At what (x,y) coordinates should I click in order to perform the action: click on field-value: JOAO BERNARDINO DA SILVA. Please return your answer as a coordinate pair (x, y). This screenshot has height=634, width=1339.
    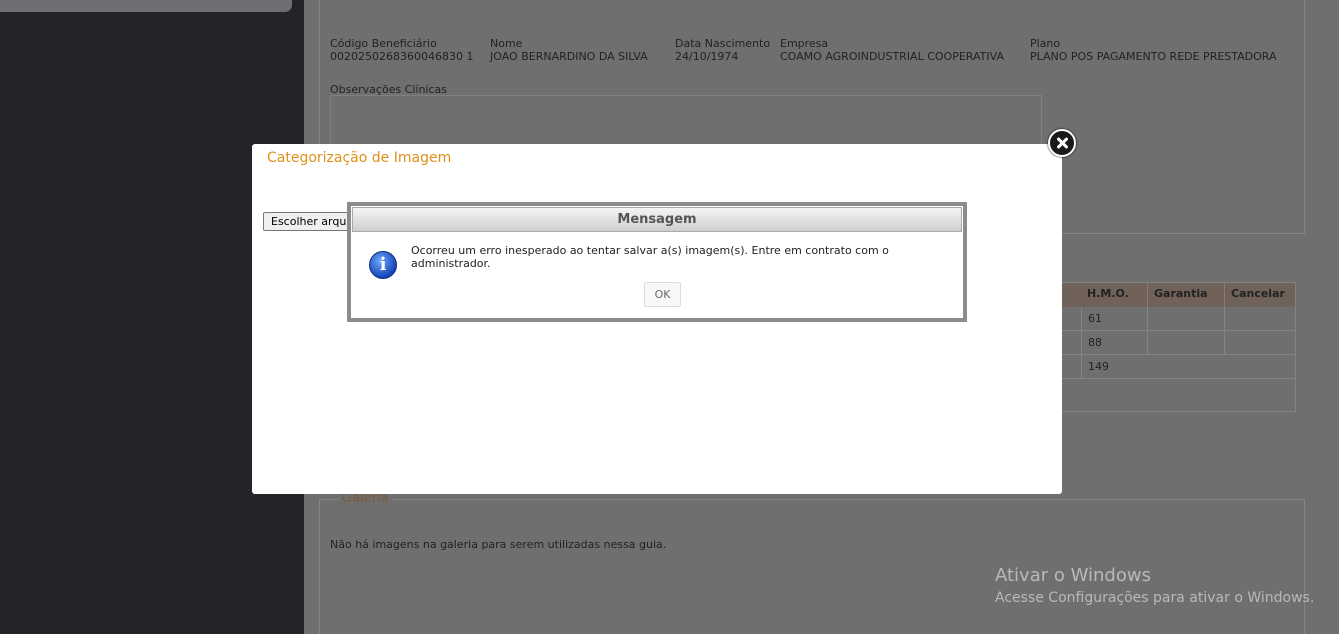
    Looking at the image, I should click on (569, 56).